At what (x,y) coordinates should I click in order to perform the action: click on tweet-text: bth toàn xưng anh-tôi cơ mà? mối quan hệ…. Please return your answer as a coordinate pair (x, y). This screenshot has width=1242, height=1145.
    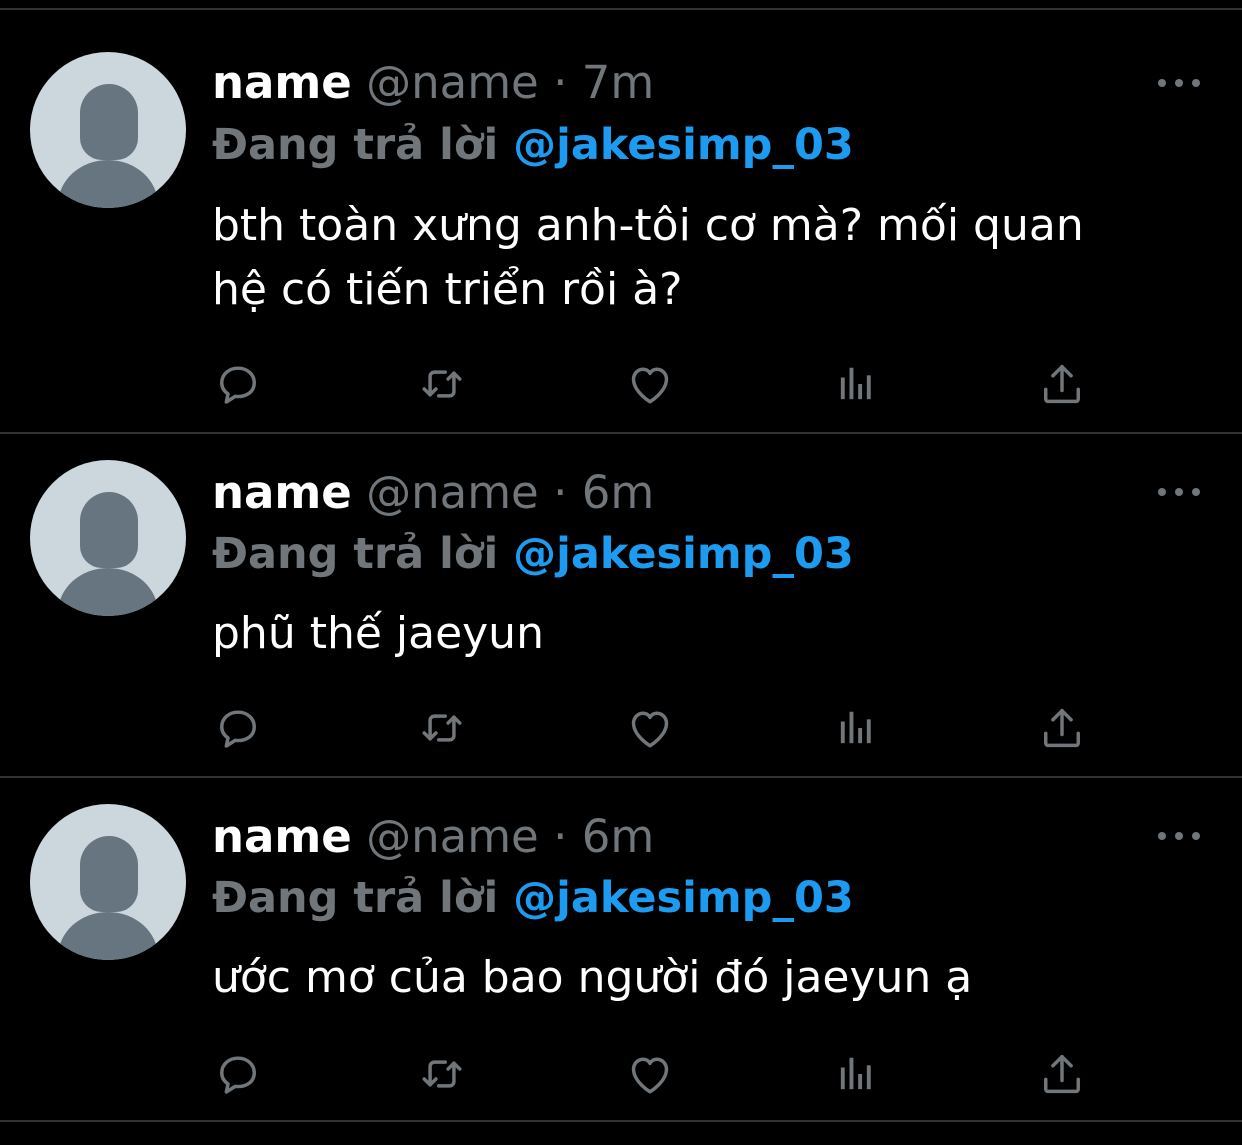
    Looking at the image, I should click on (648, 257).